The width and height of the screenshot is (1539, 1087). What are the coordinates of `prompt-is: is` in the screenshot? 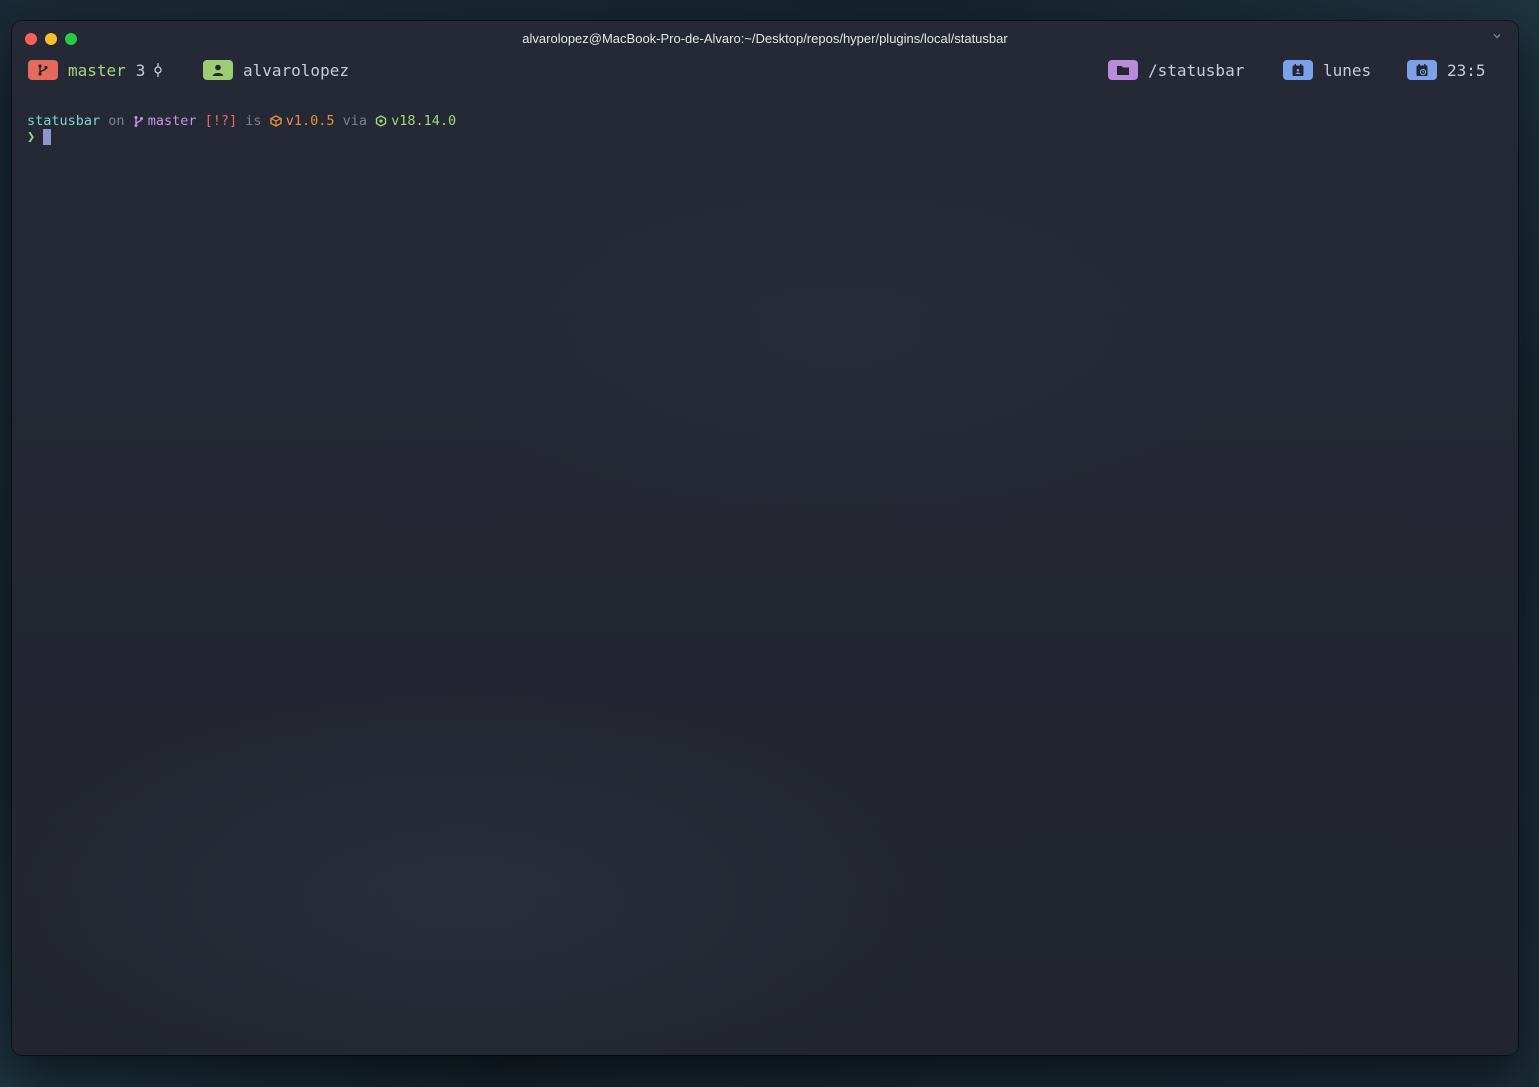 It's located at (253, 121).